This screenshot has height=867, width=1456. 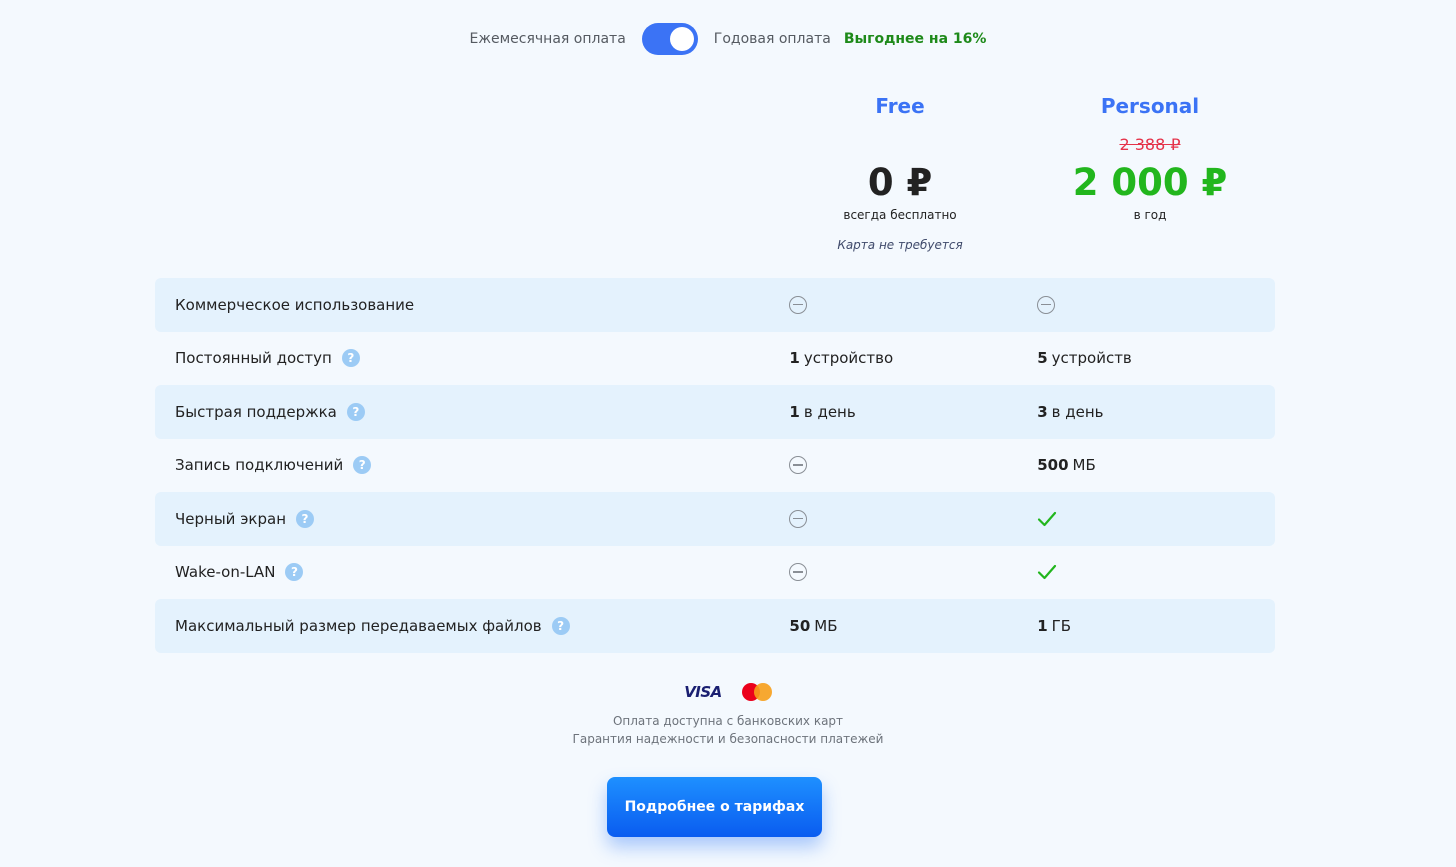 What do you see at coordinates (900, 182) in the screenshot?
I see `plan-price: 0 ₽` at bounding box center [900, 182].